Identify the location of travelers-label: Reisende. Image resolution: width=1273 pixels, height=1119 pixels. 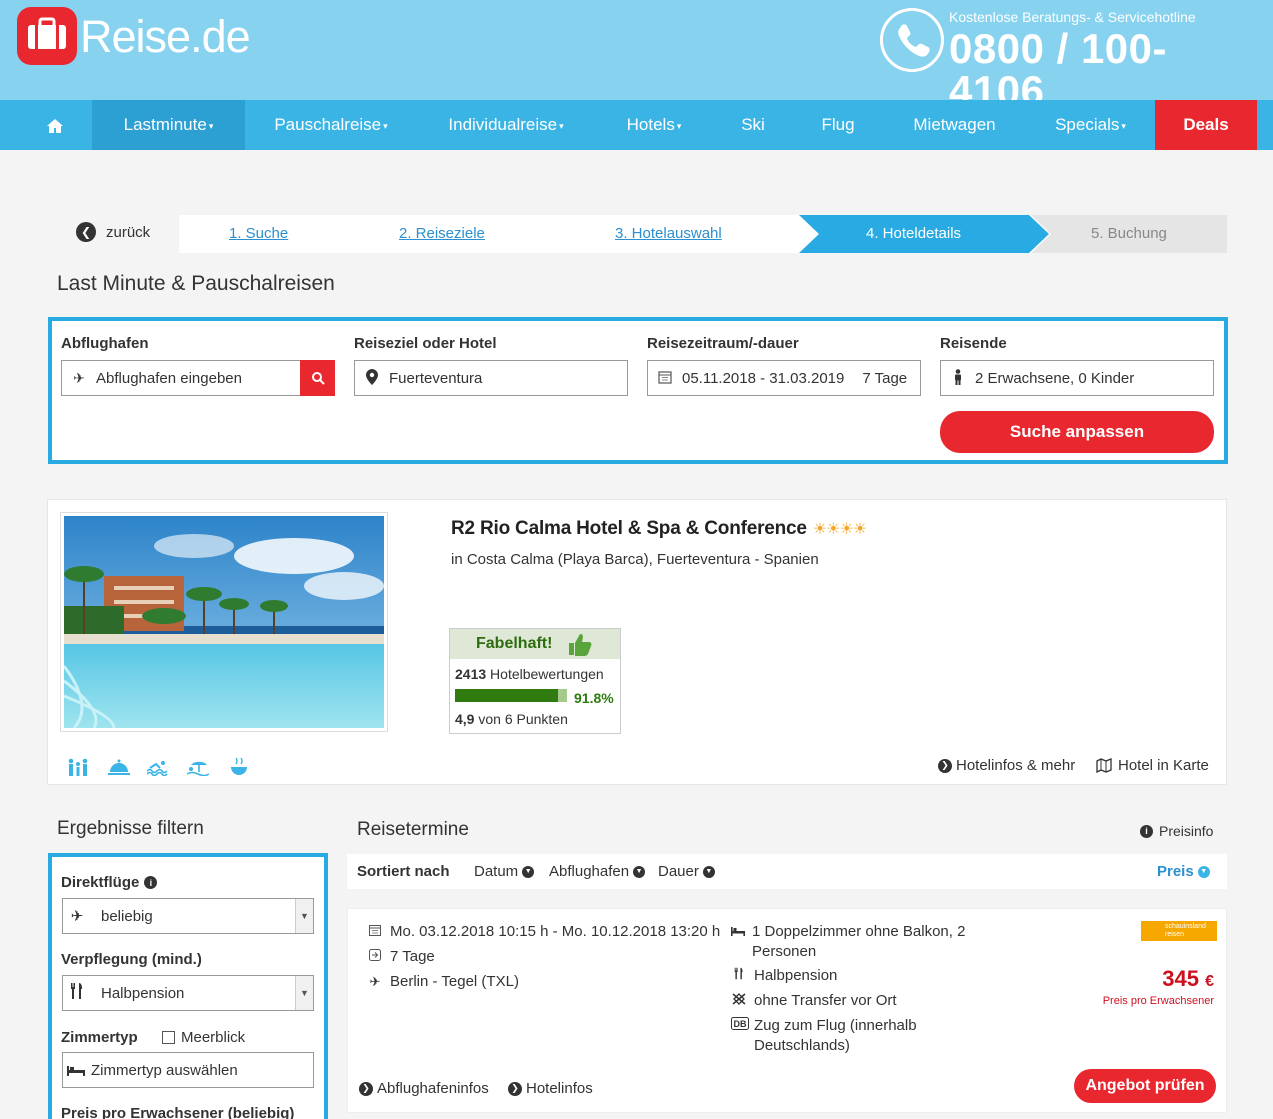
(973, 343).